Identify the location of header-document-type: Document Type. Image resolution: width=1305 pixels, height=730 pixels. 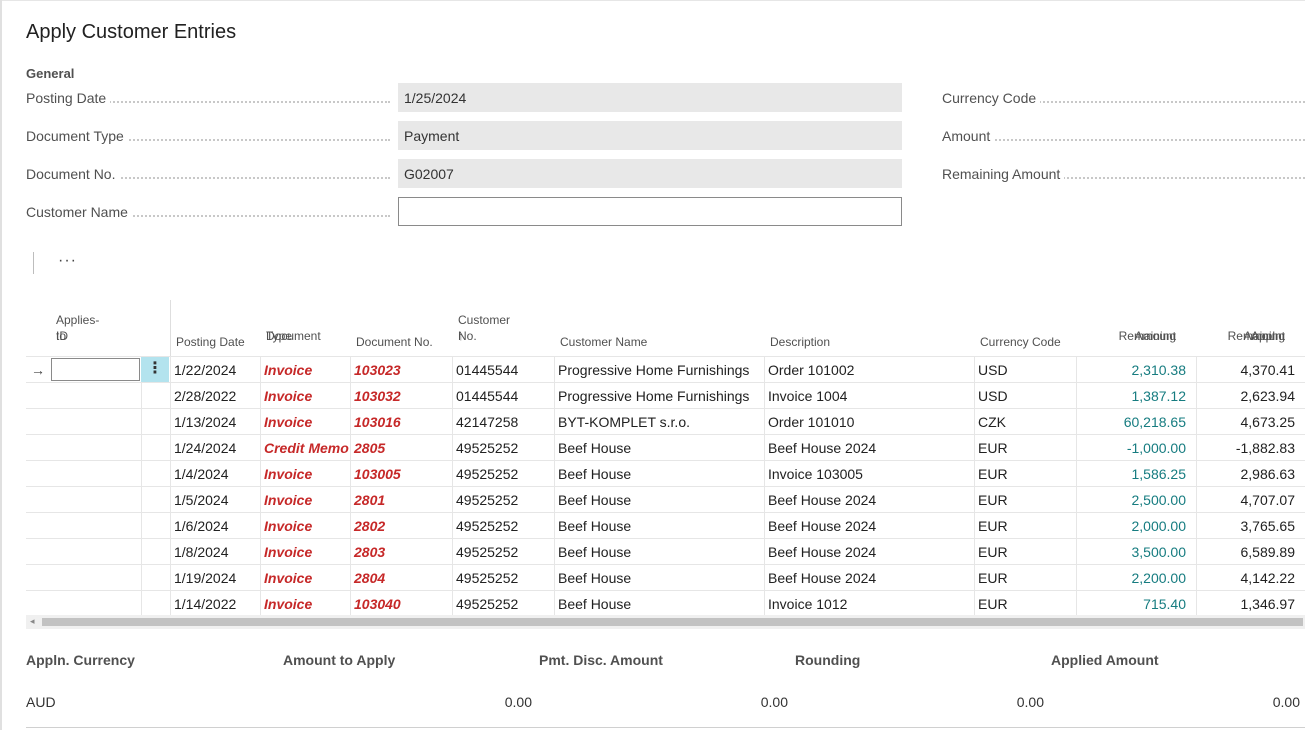
(308, 328).